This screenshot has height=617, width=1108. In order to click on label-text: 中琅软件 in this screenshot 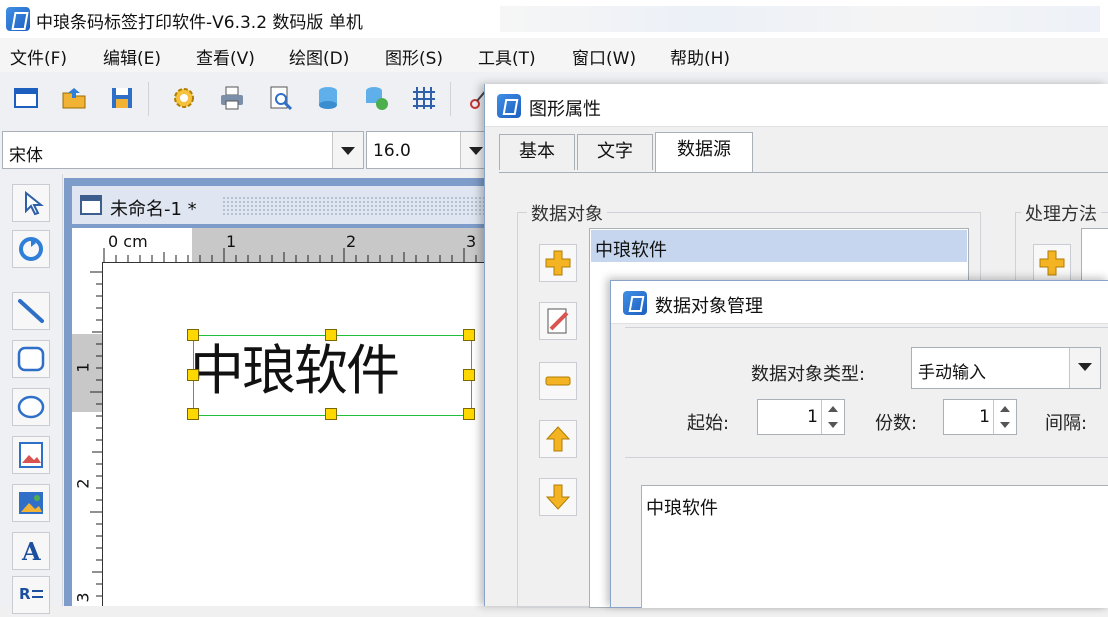, I will do `click(295, 371)`.